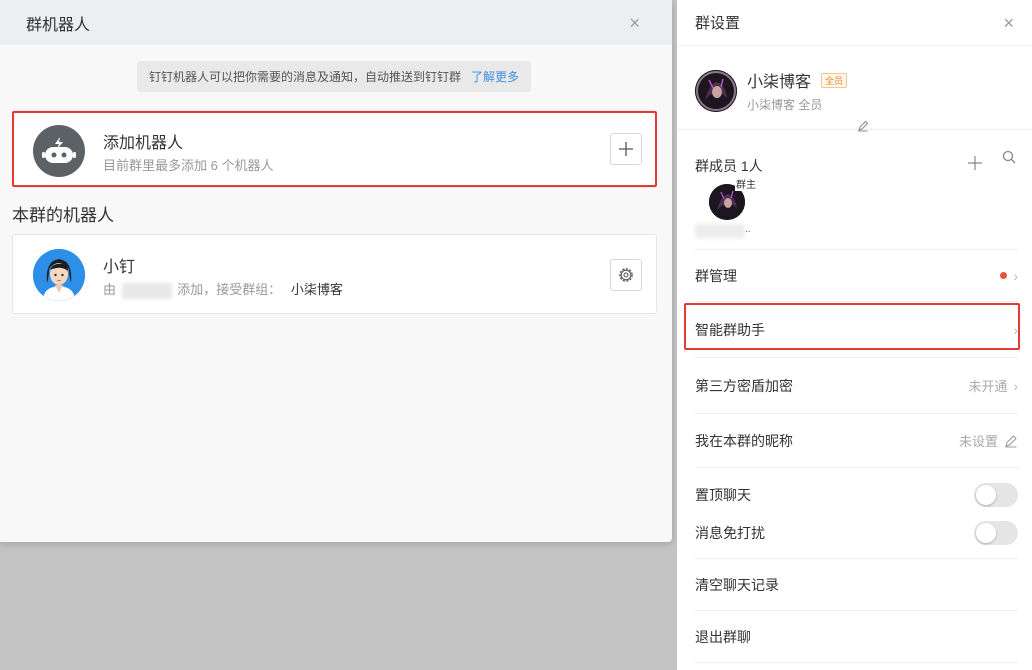 The height and width of the screenshot is (670, 1032). I want to click on group-manage-right: ›, so click(1009, 276).